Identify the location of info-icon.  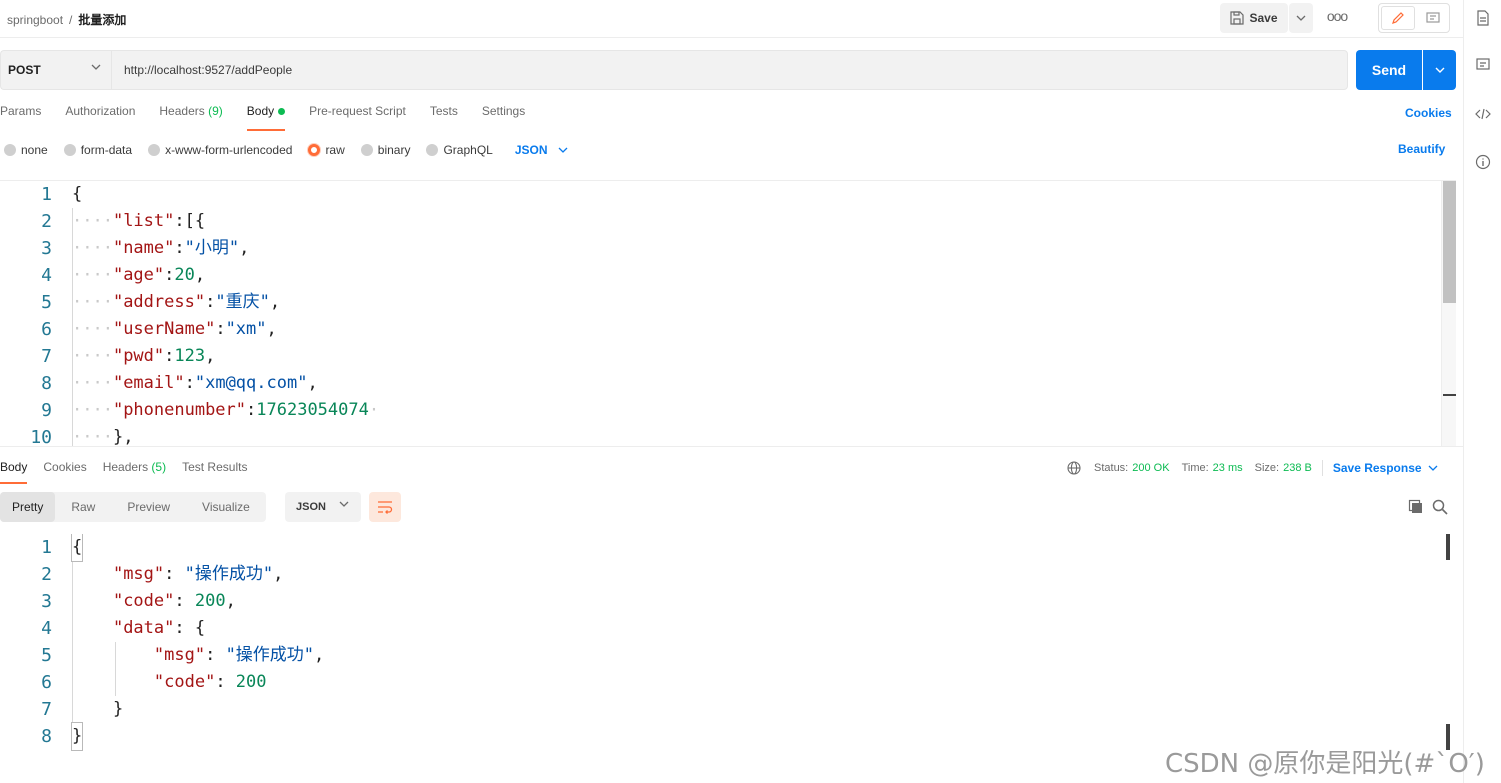
(1483, 162).